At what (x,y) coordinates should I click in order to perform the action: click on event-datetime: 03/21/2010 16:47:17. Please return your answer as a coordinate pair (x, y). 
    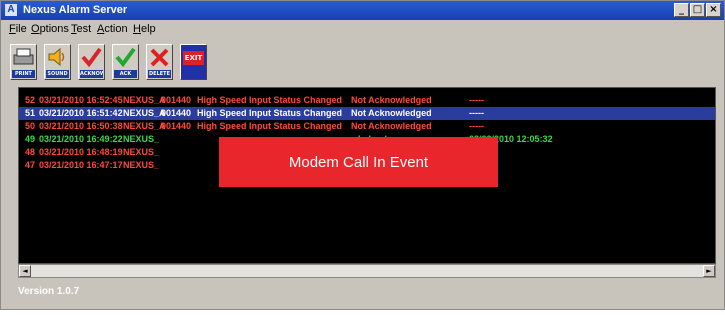
    Looking at the image, I should click on (81, 165).